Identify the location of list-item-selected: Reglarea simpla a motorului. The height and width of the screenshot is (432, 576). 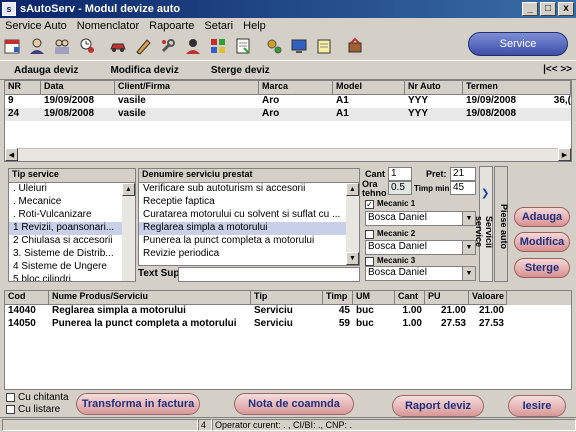
(249, 228).